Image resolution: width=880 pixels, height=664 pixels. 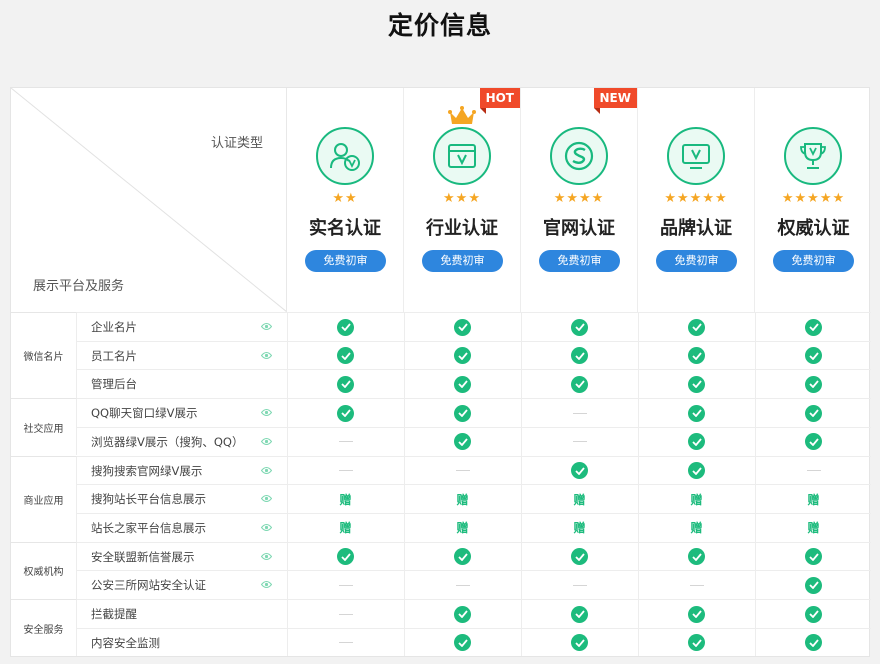 I want to click on plan-stars: ★★, so click(x=345, y=198).